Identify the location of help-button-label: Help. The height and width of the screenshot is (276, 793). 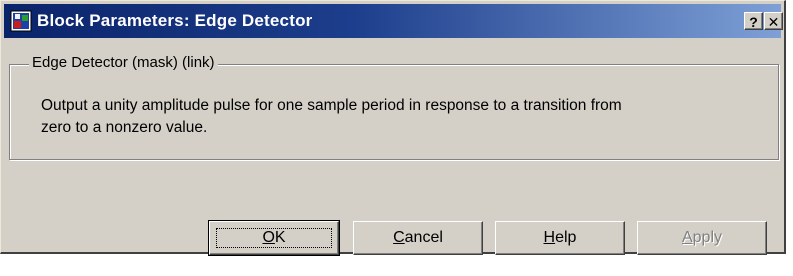
(560, 237).